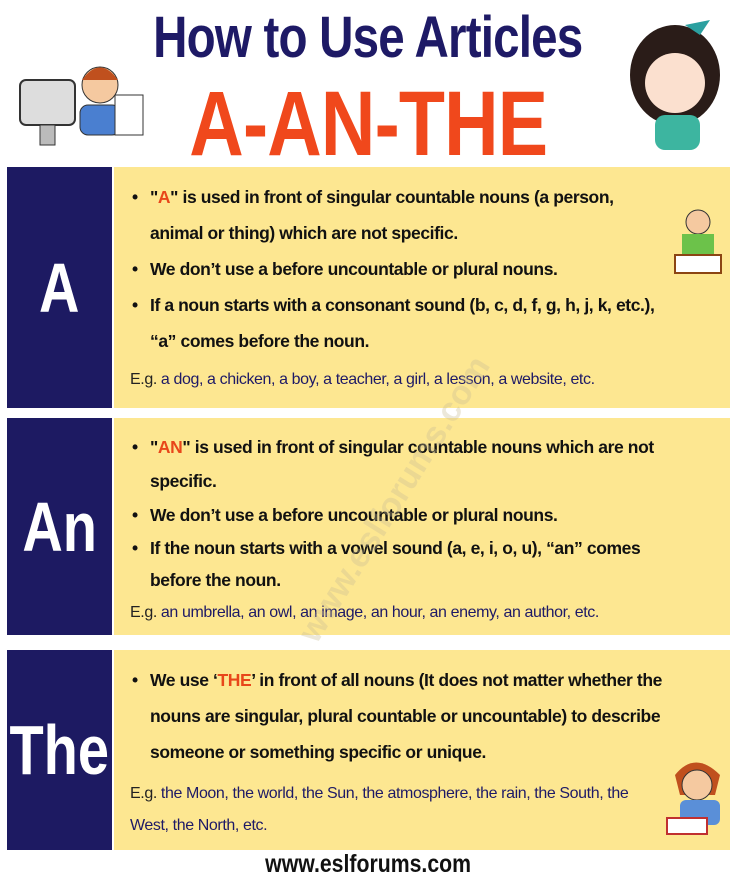 The image size is (736, 883). Describe the element at coordinates (59, 526) in the screenshot. I see `section-label: An` at that location.